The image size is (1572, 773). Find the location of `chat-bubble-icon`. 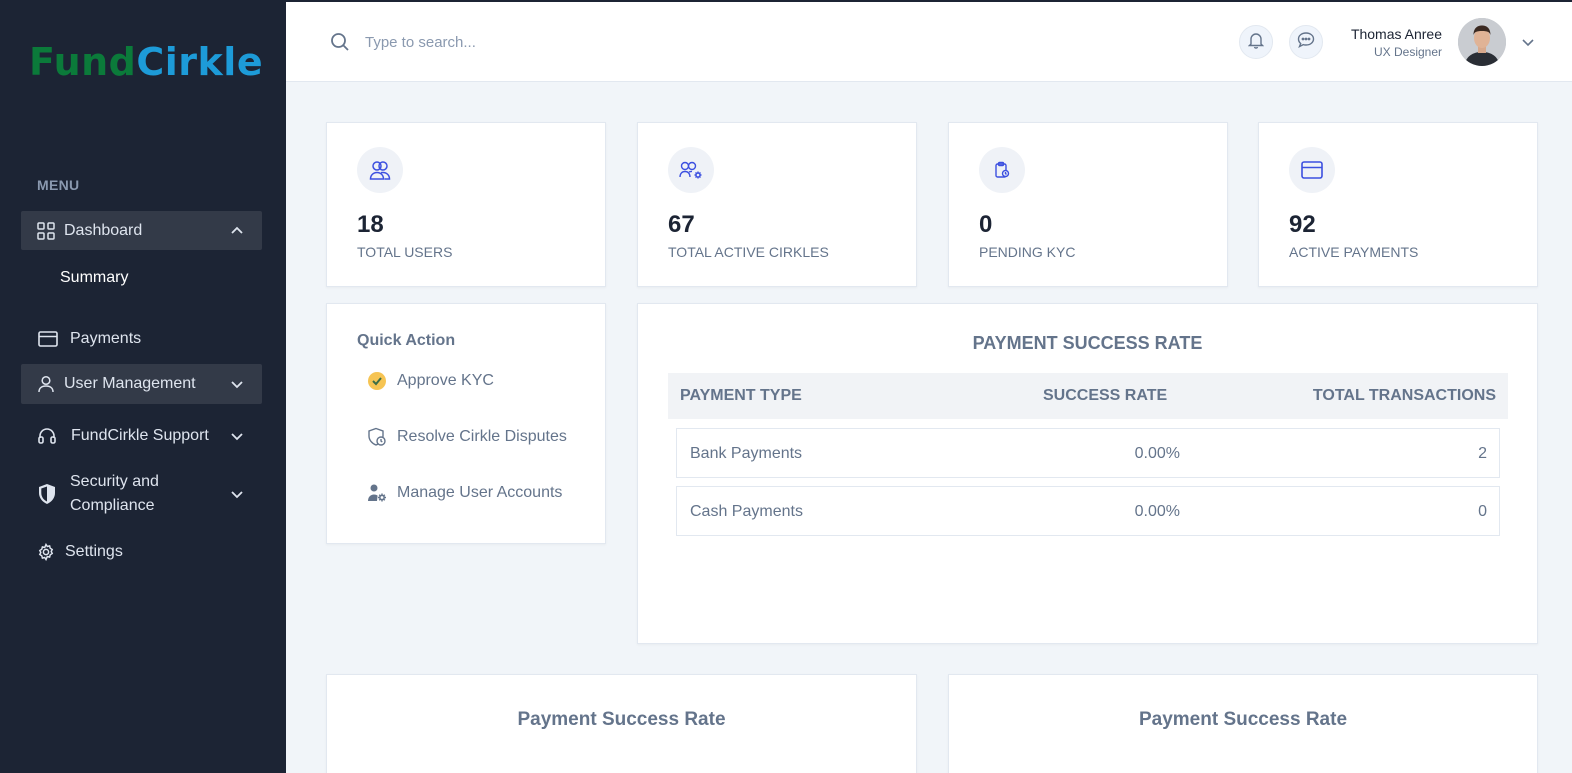

chat-bubble-icon is located at coordinates (1306, 42).